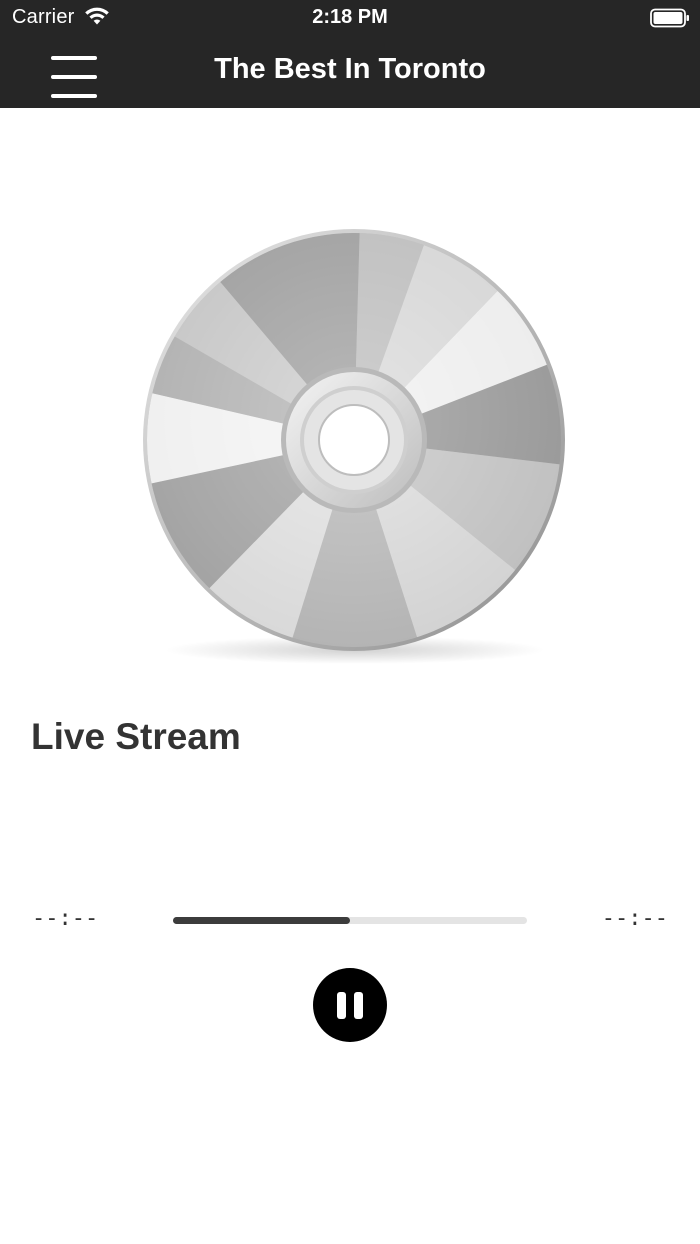 The height and width of the screenshot is (1244, 700). Describe the element at coordinates (136, 736) in the screenshot. I see `track-title: Live Stream` at that location.